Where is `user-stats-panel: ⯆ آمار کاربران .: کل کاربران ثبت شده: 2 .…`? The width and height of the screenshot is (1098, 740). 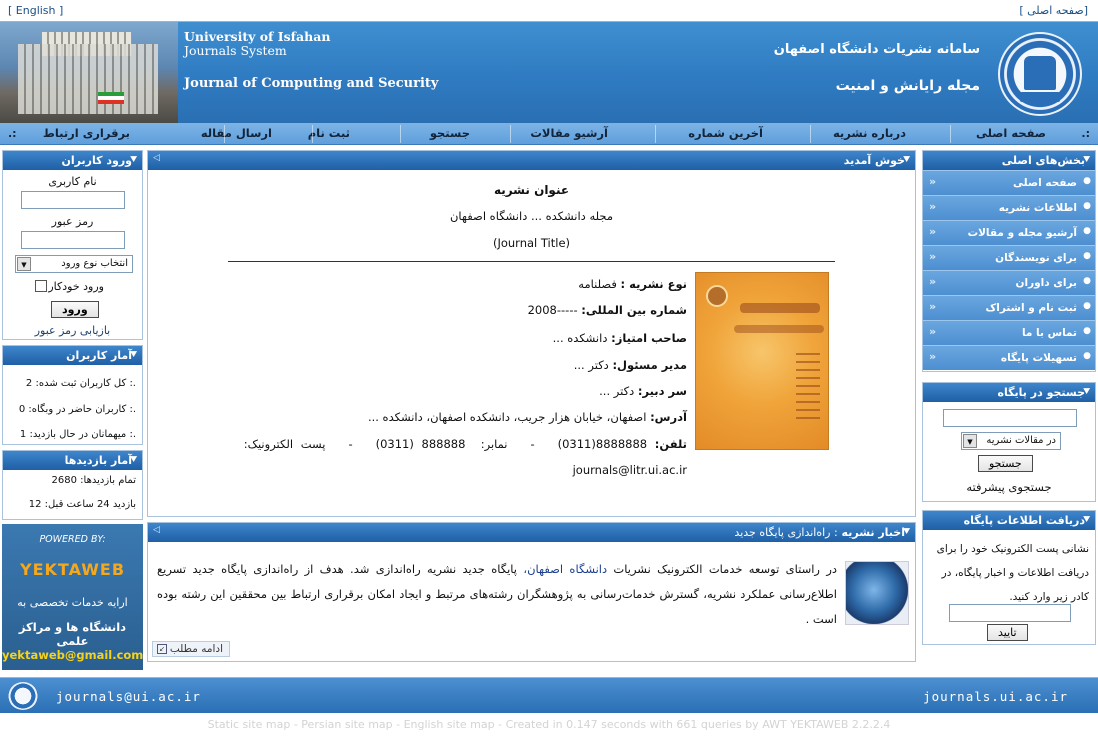
user-stats-panel: ⯆ آمار کاربران .: کل کاربران ثبت شده: 2 .… is located at coordinates (72, 395).